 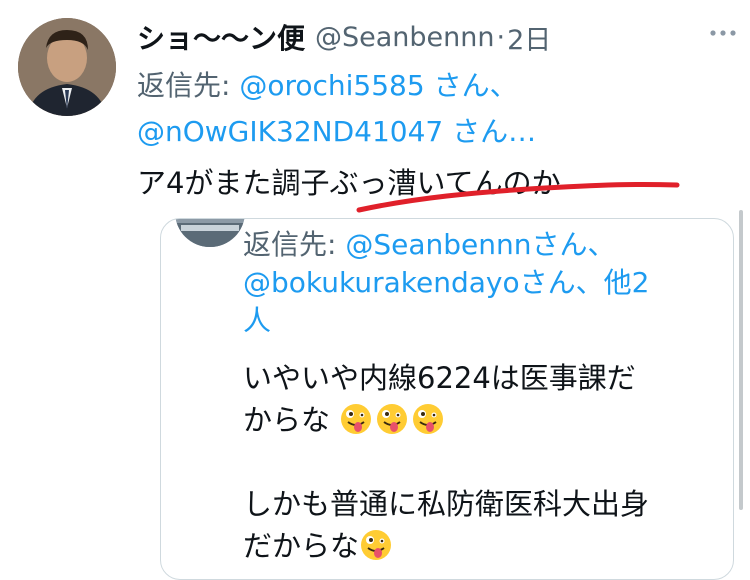 I want to click on quoted-san-1: さん、, so click(x=573, y=244).